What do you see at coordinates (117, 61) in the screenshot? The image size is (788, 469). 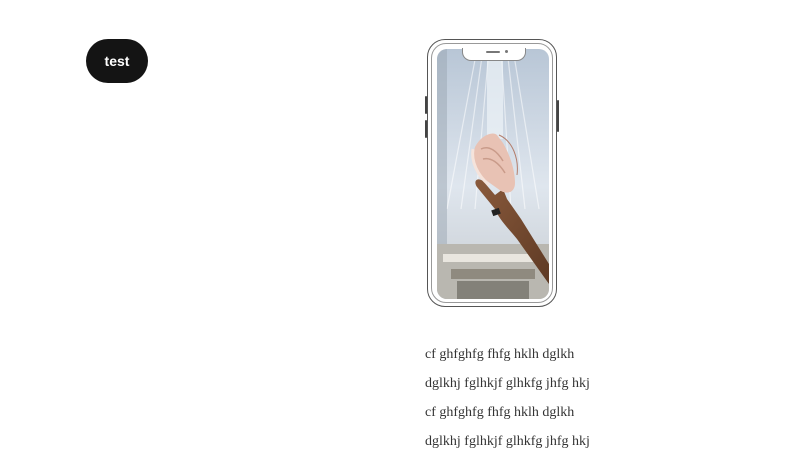 I see `test-button: test` at bounding box center [117, 61].